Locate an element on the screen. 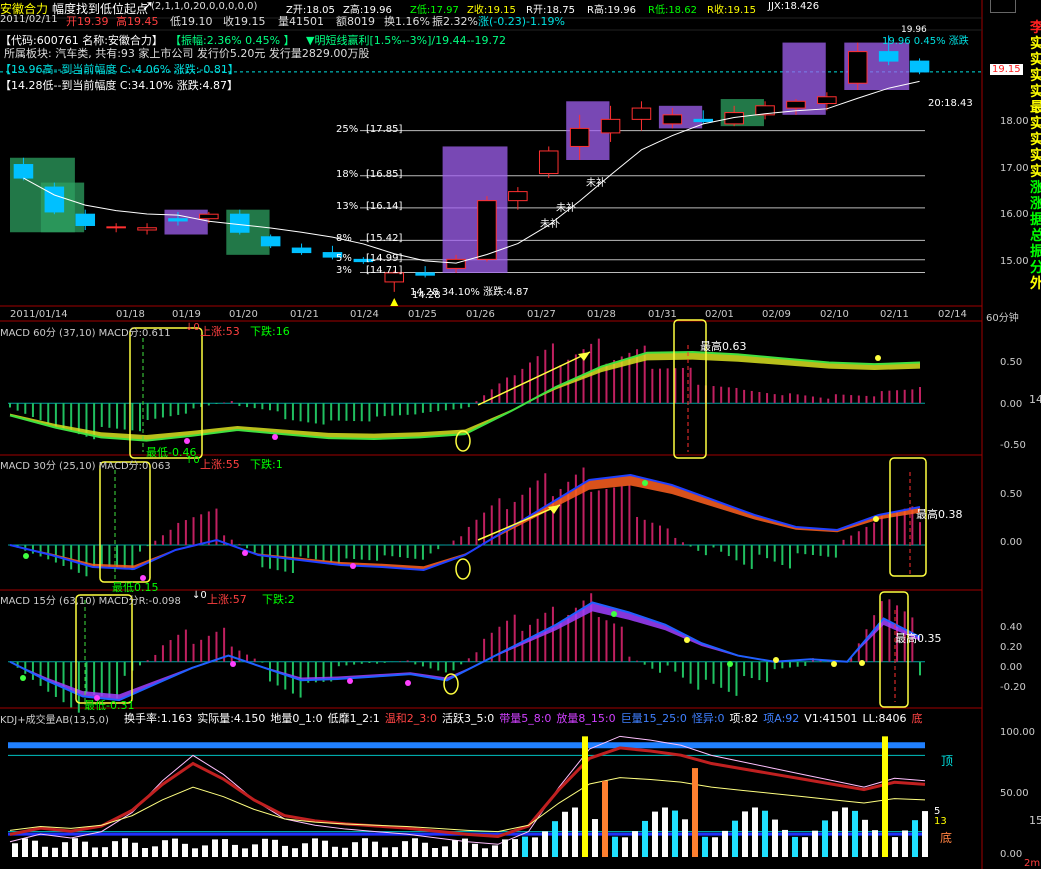 The height and width of the screenshot is (869, 1041). level-pct: 3% is located at coordinates (344, 271).